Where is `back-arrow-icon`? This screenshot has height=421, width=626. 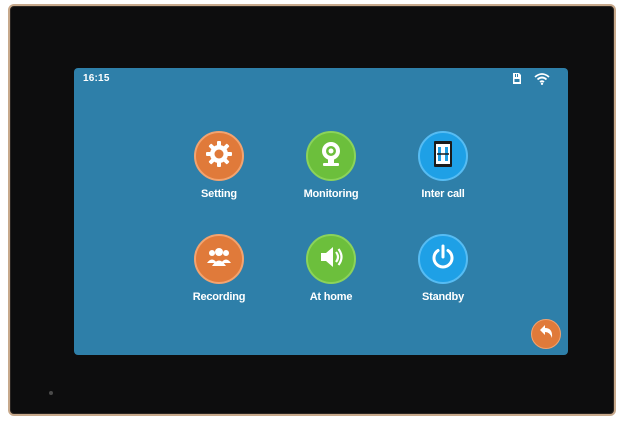
back-arrow-icon is located at coordinates (546, 334).